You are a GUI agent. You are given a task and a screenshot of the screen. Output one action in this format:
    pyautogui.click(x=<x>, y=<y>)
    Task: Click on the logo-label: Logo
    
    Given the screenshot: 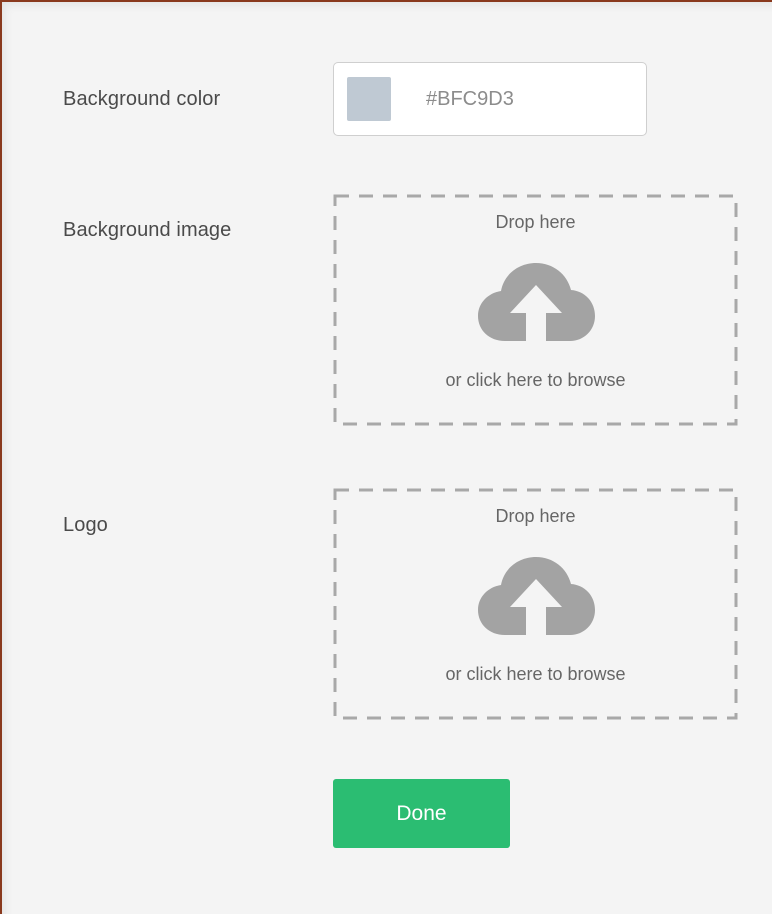 What is the action you would take?
    pyautogui.click(x=85, y=525)
    